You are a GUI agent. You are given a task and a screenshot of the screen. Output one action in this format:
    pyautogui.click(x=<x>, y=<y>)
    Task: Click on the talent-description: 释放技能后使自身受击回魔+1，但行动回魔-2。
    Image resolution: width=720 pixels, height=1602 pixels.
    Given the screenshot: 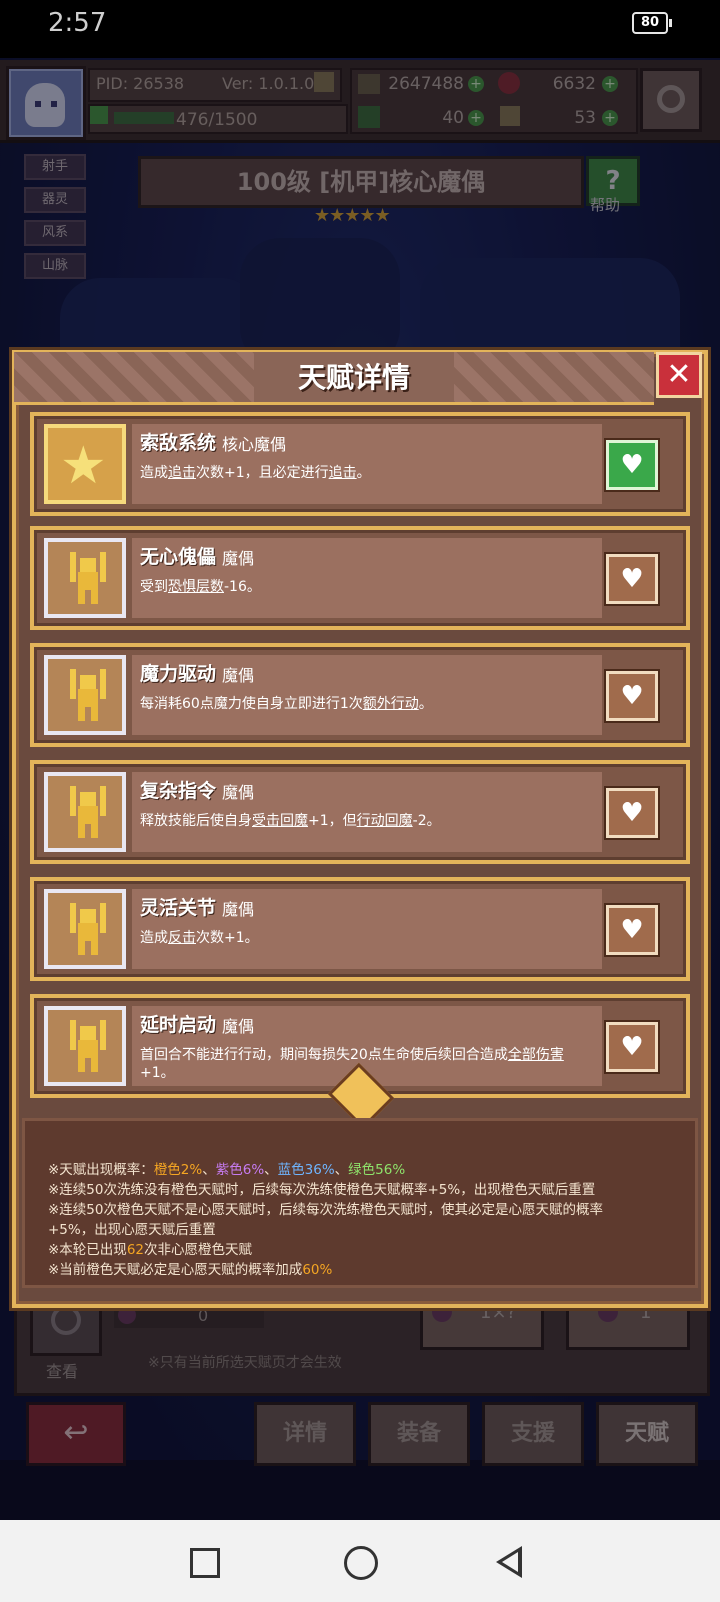 What is the action you would take?
    pyautogui.click(x=290, y=821)
    